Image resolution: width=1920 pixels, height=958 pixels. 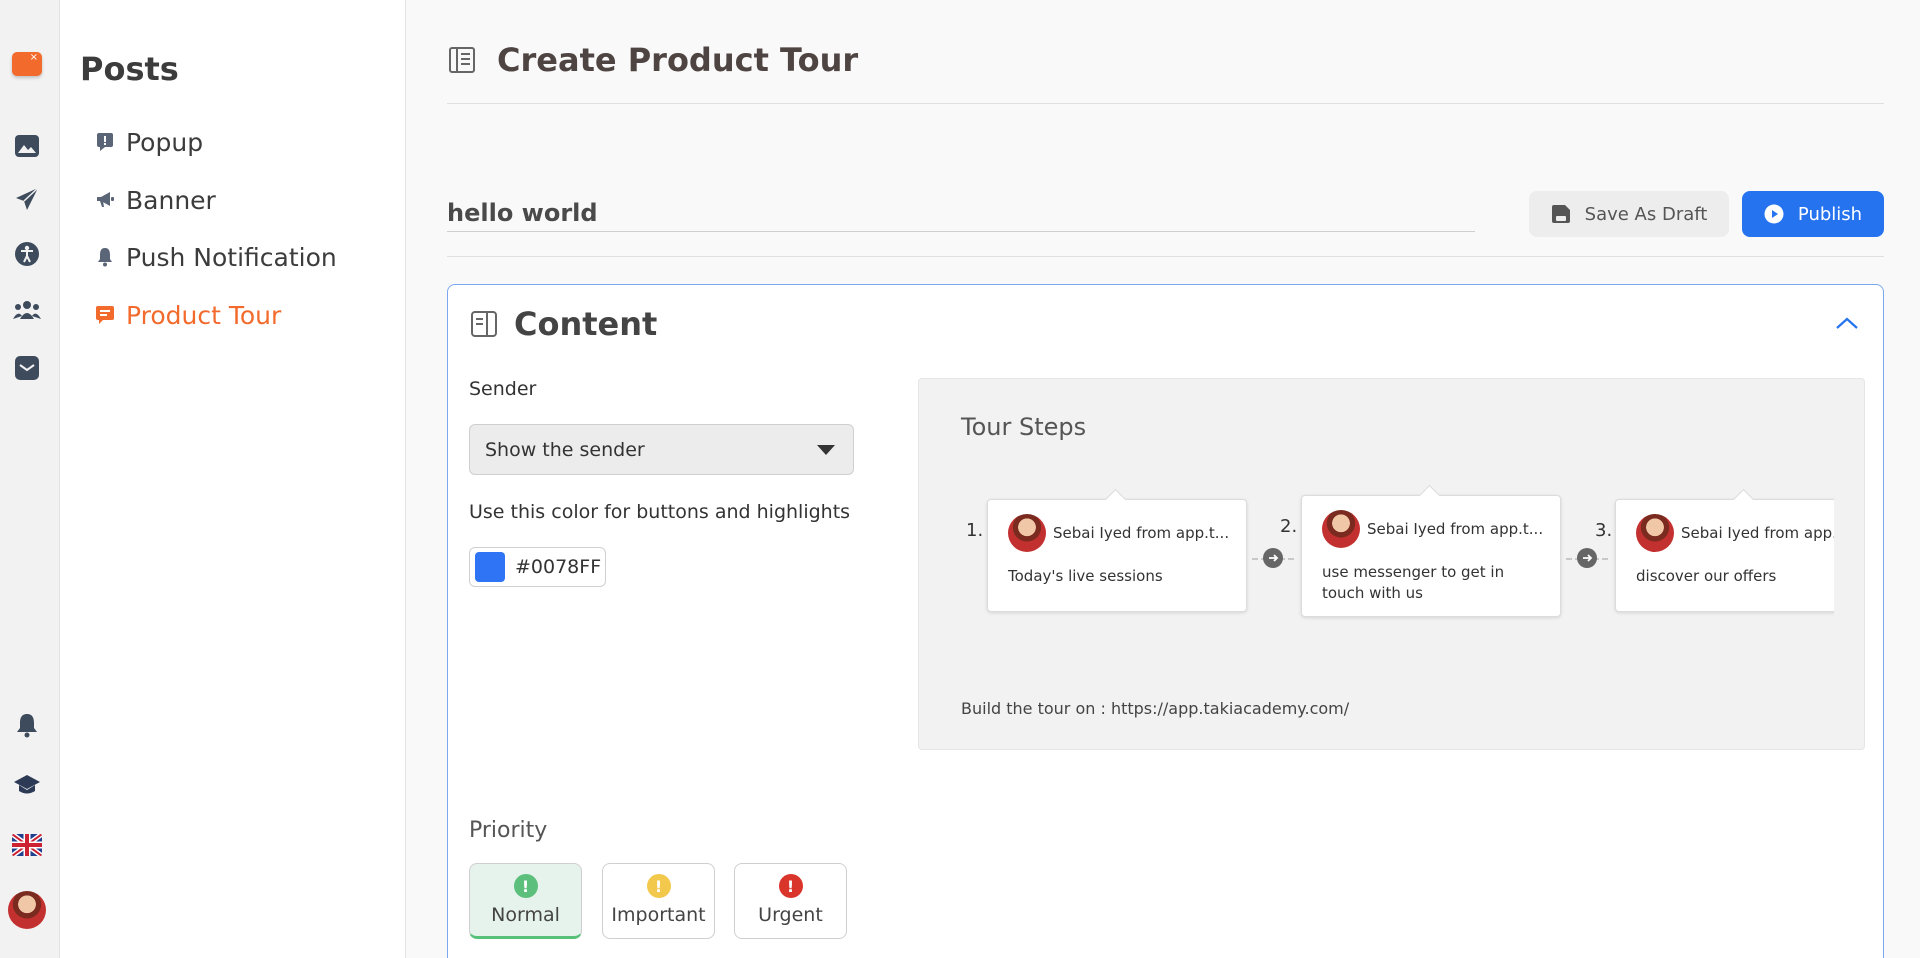 I want to click on app-rail: ×, so click(x=30, y=479).